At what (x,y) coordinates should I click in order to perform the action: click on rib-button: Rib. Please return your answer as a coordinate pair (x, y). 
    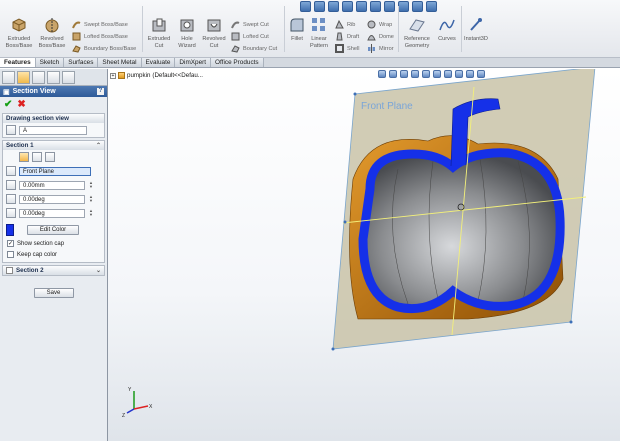
    Looking at the image, I should click on (345, 24).